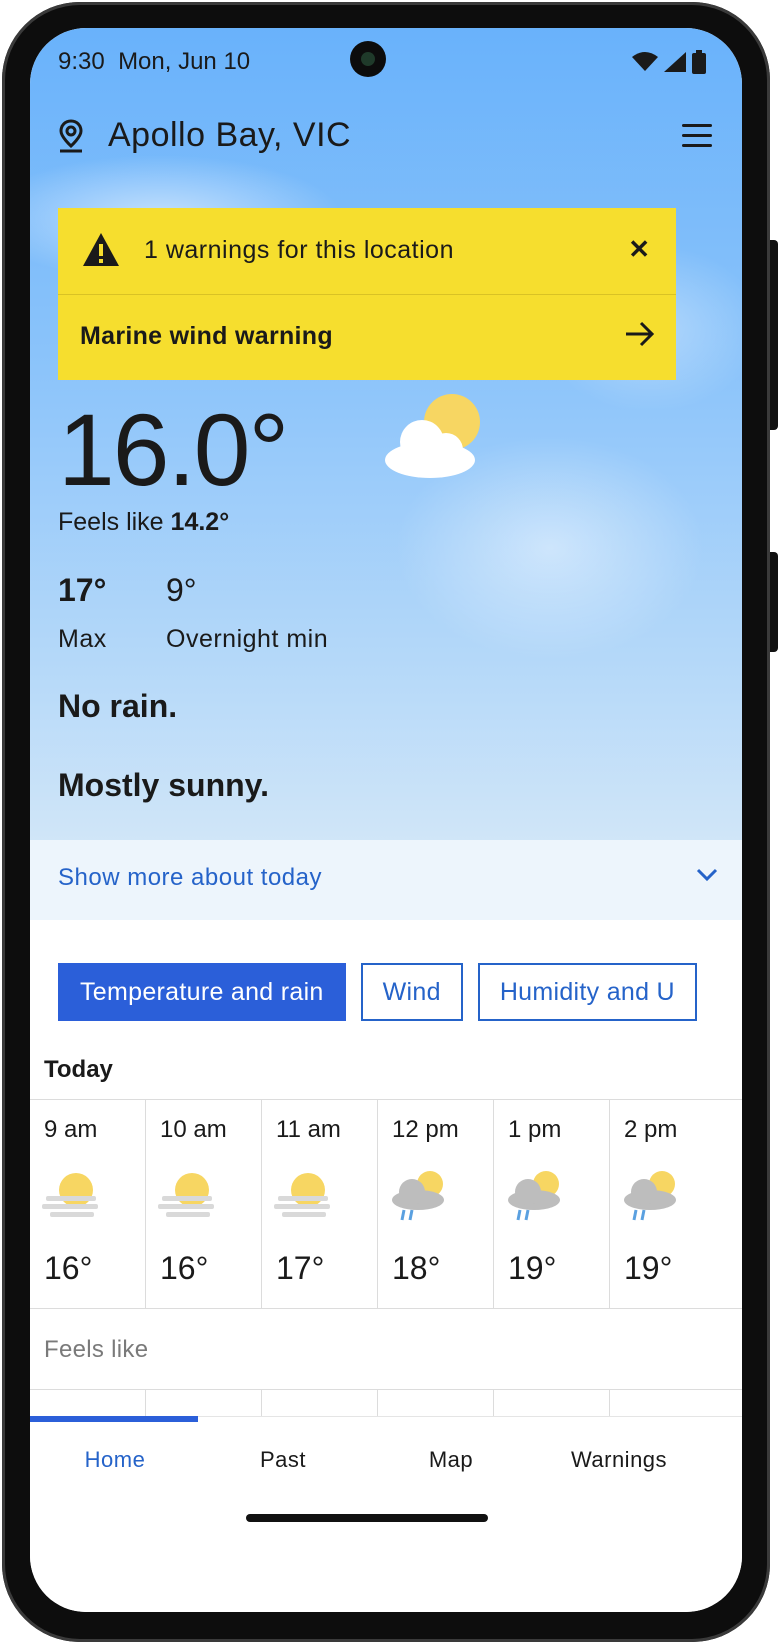 The height and width of the screenshot is (1649, 778). What do you see at coordinates (645, 61) in the screenshot?
I see `wifi-icon` at bounding box center [645, 61].